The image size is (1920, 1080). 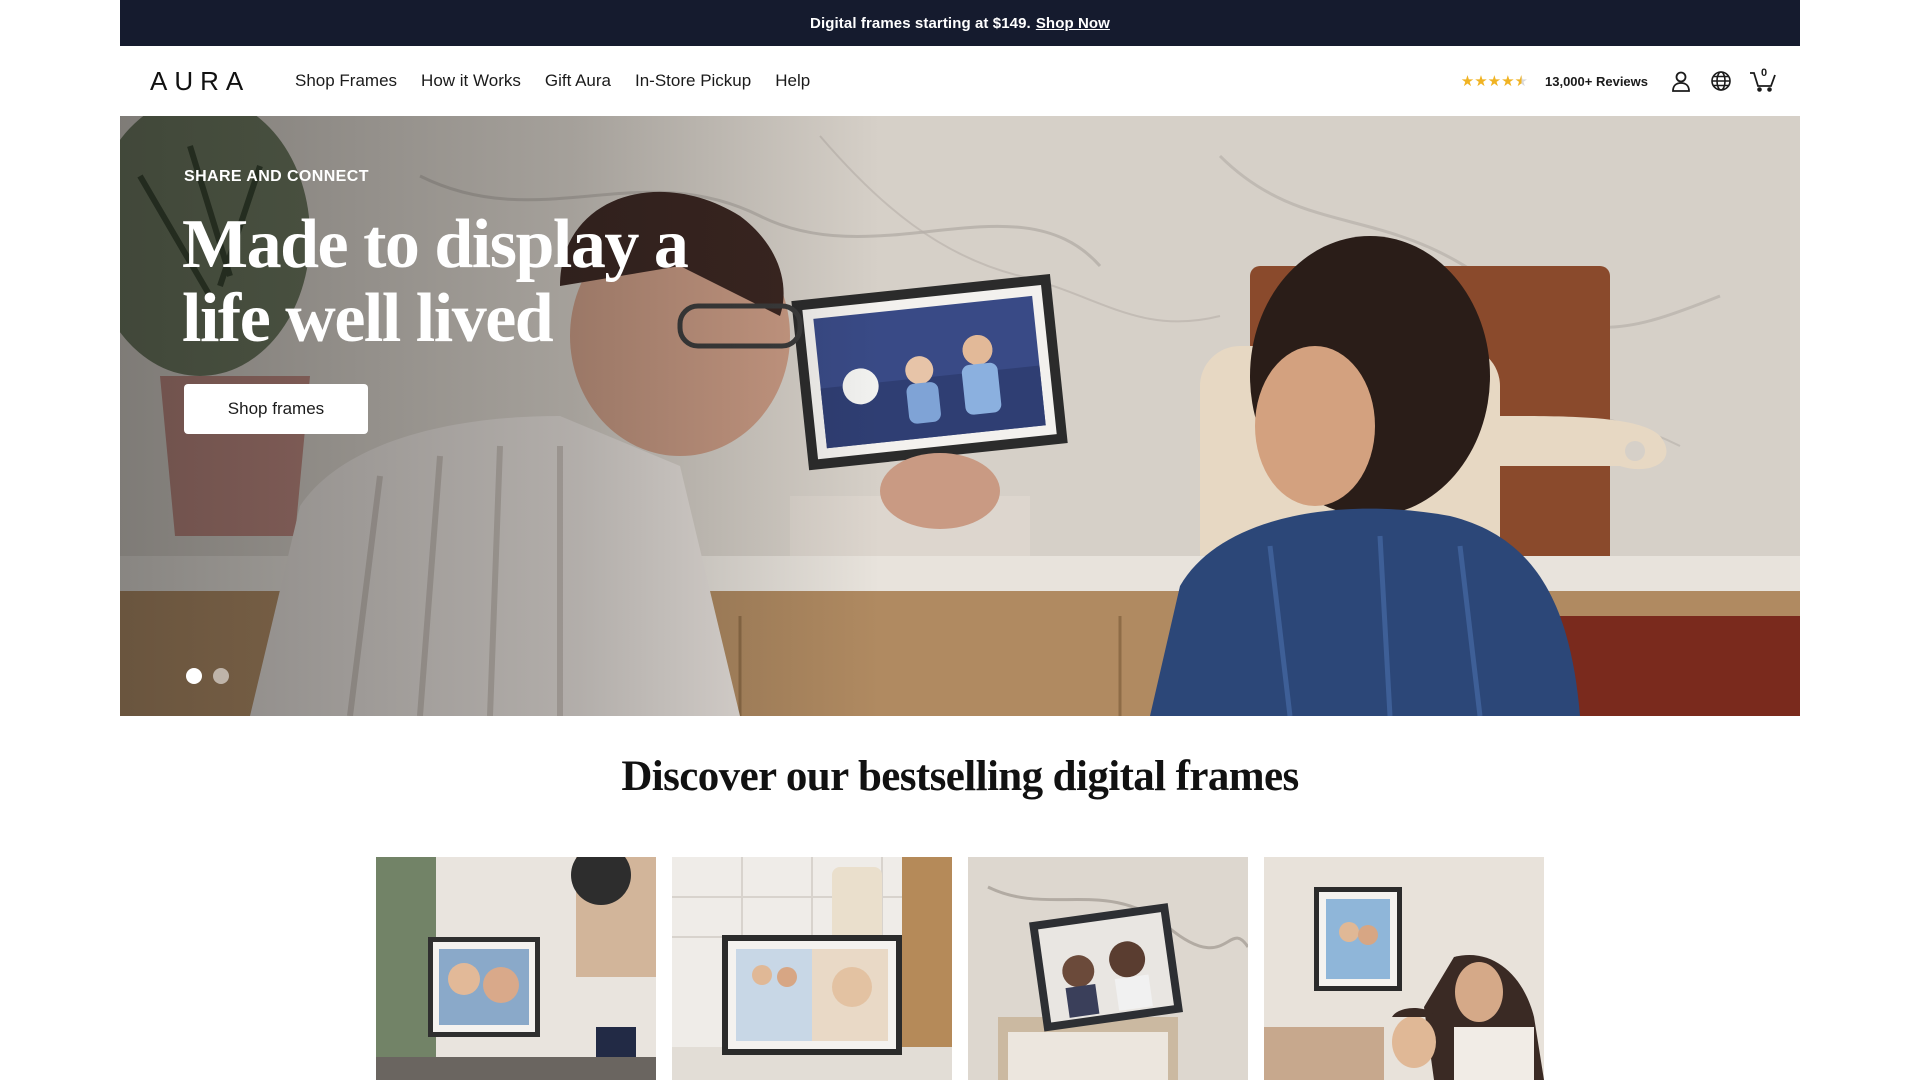 I want to click on hero-eyebrow: SHARE AND CONNECT, so click(x=276, y=176).